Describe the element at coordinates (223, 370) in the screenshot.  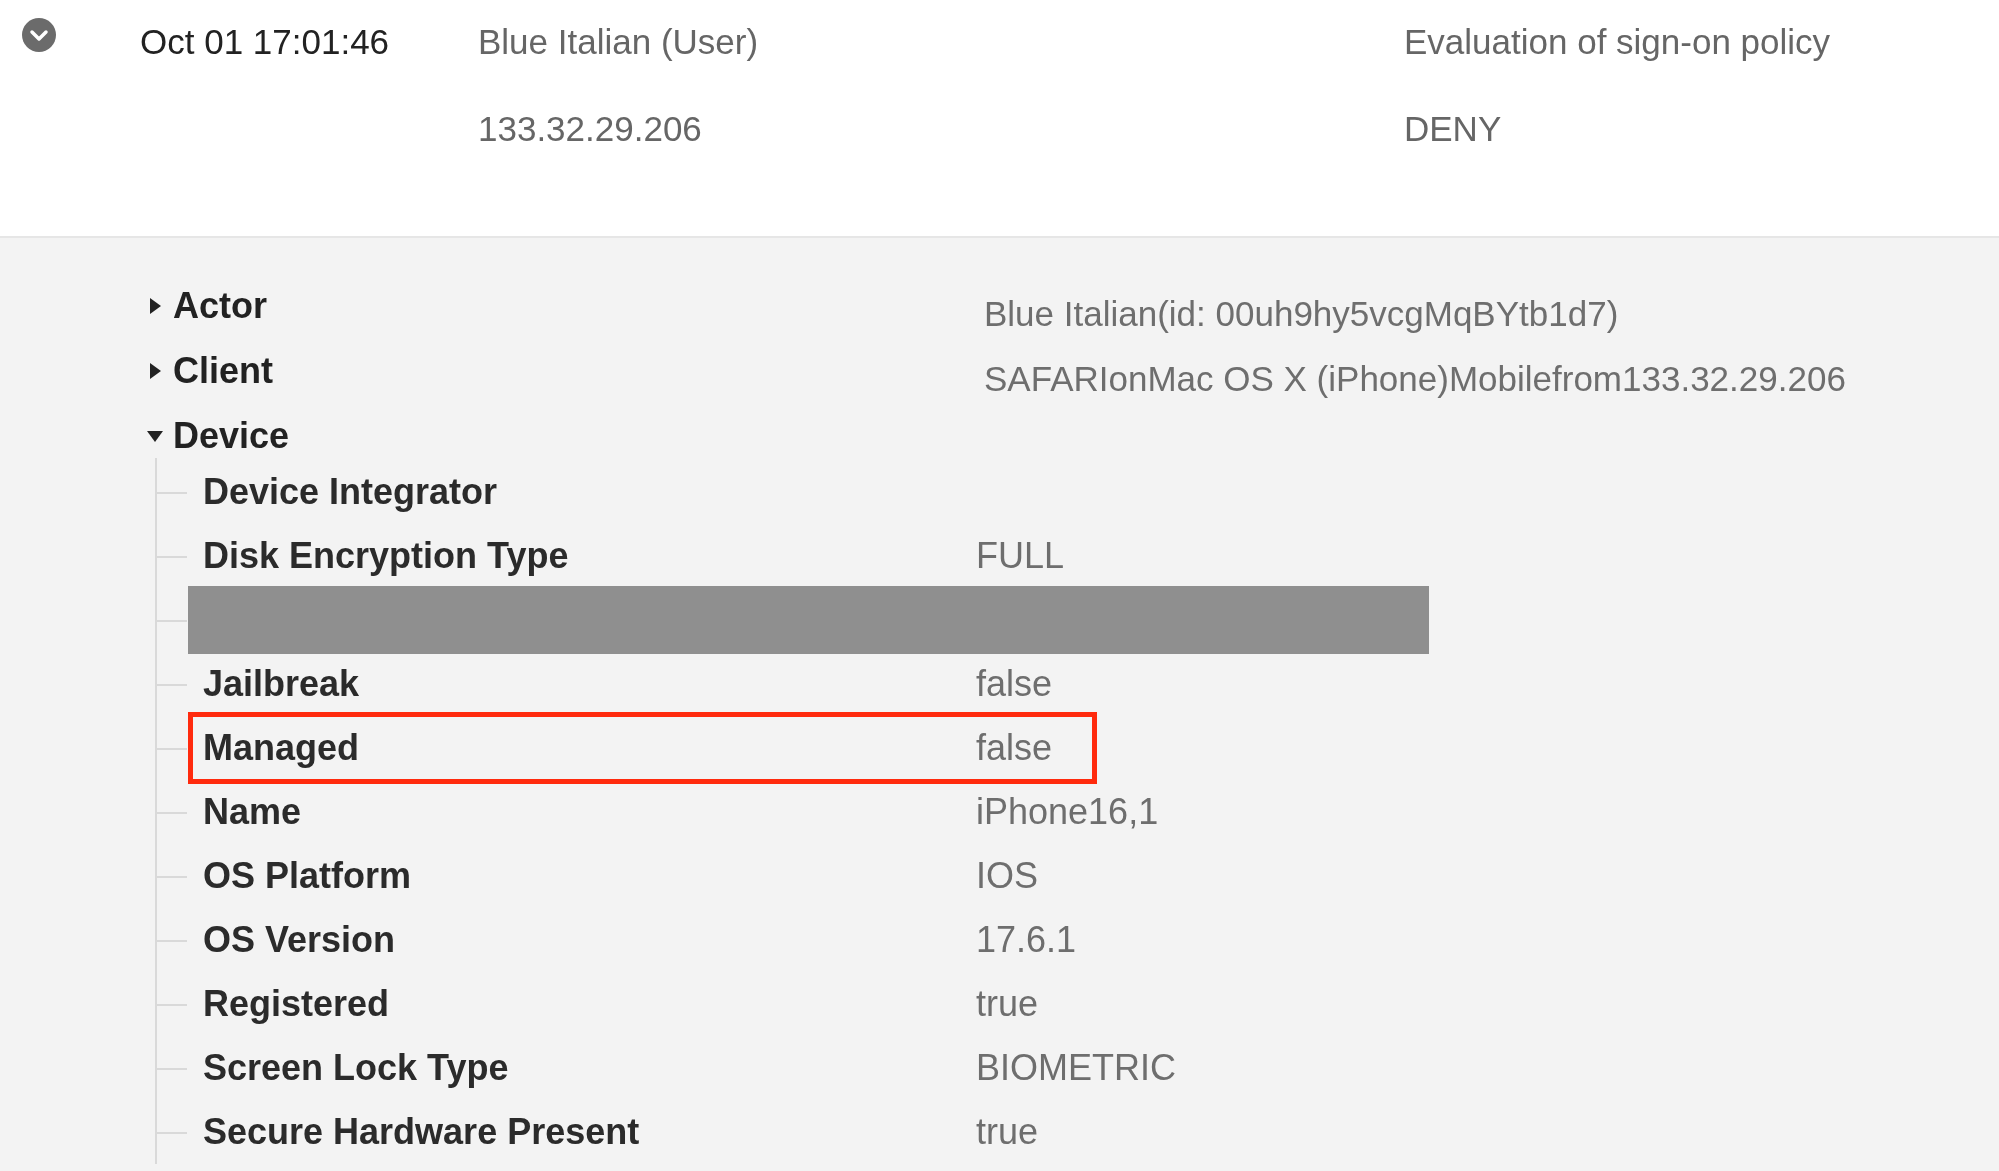
I see `section-label: Client` at that location.